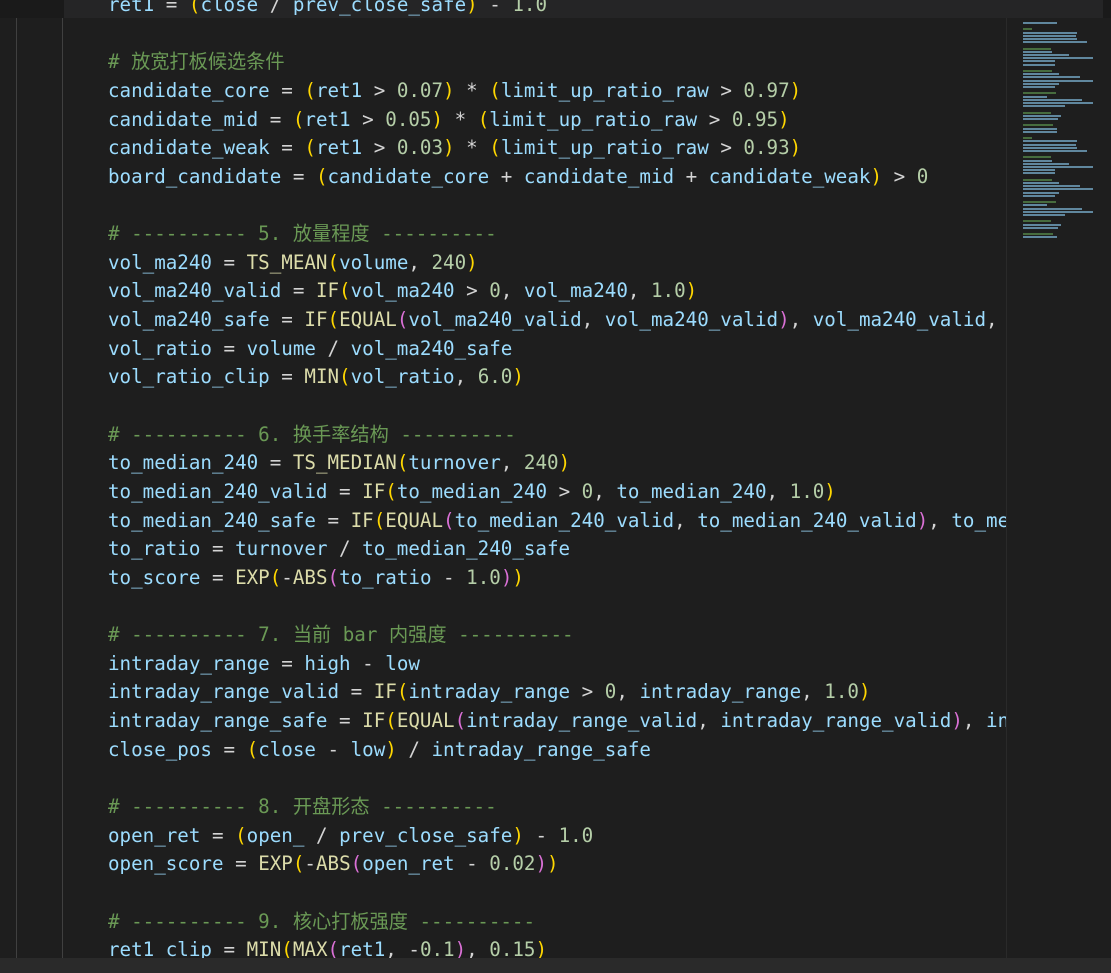  What do you see at coordinates (160, 348) in the screenshot?
I see `code-token: vol_ratio` at bounding box center [160, 348].